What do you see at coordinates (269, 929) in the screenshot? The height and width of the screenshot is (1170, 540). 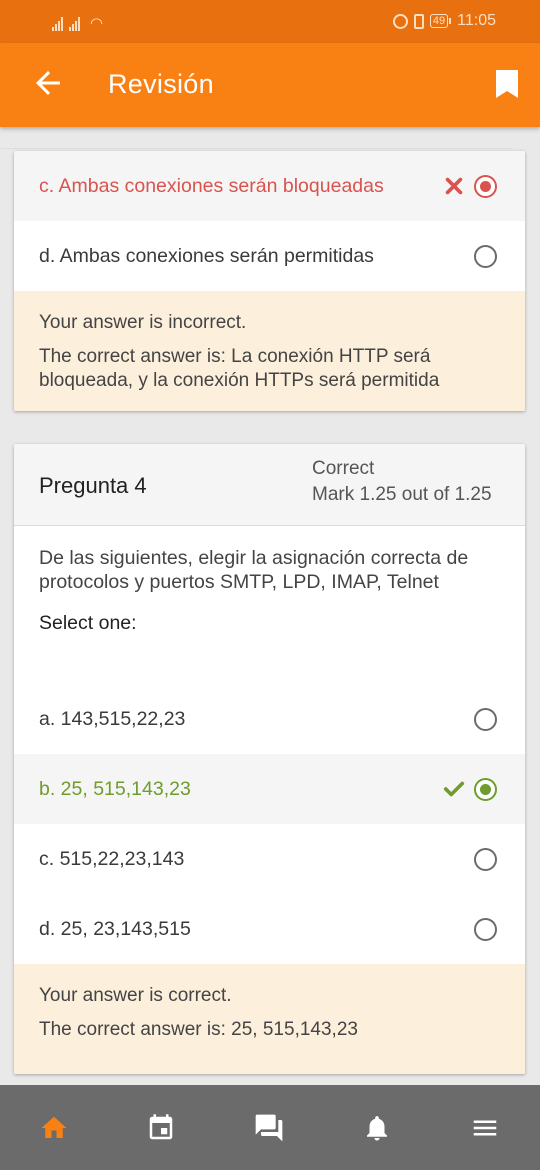 I see `answer-option-d: d. 25, 23,143,515` at bounding box center [269, 929].